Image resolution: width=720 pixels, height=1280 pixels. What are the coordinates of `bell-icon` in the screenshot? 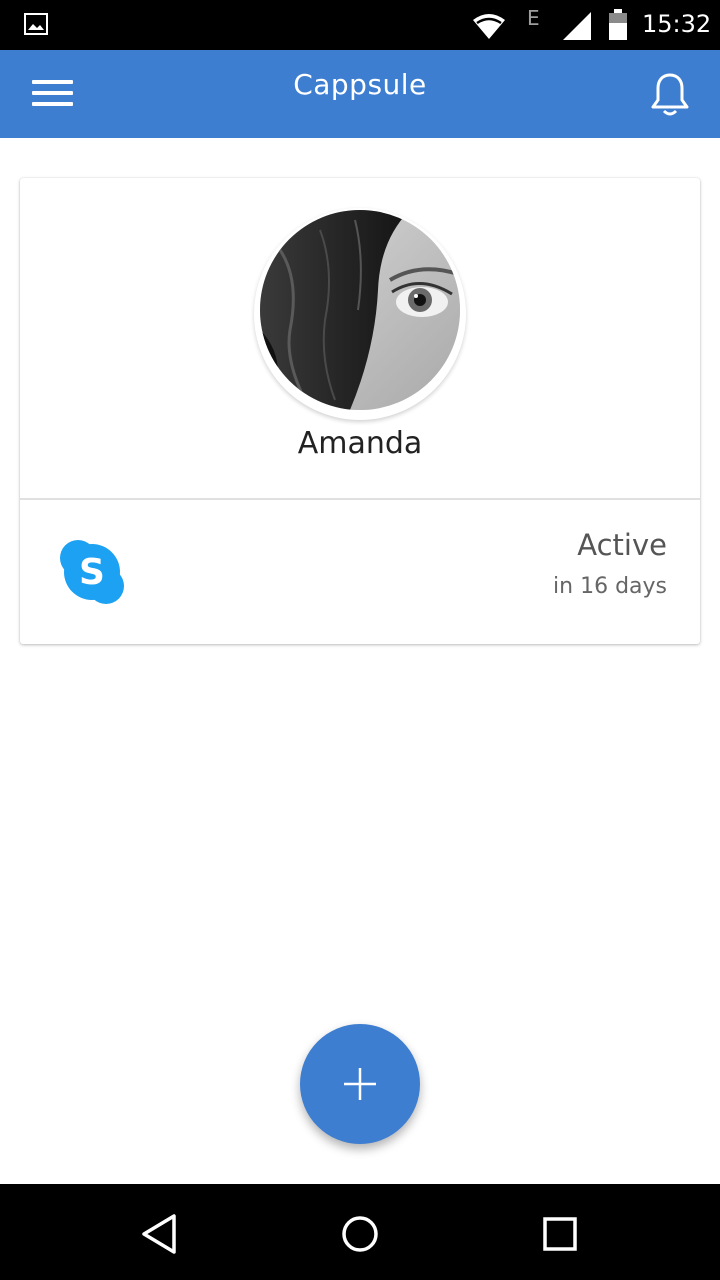 It's located at (670, 94).